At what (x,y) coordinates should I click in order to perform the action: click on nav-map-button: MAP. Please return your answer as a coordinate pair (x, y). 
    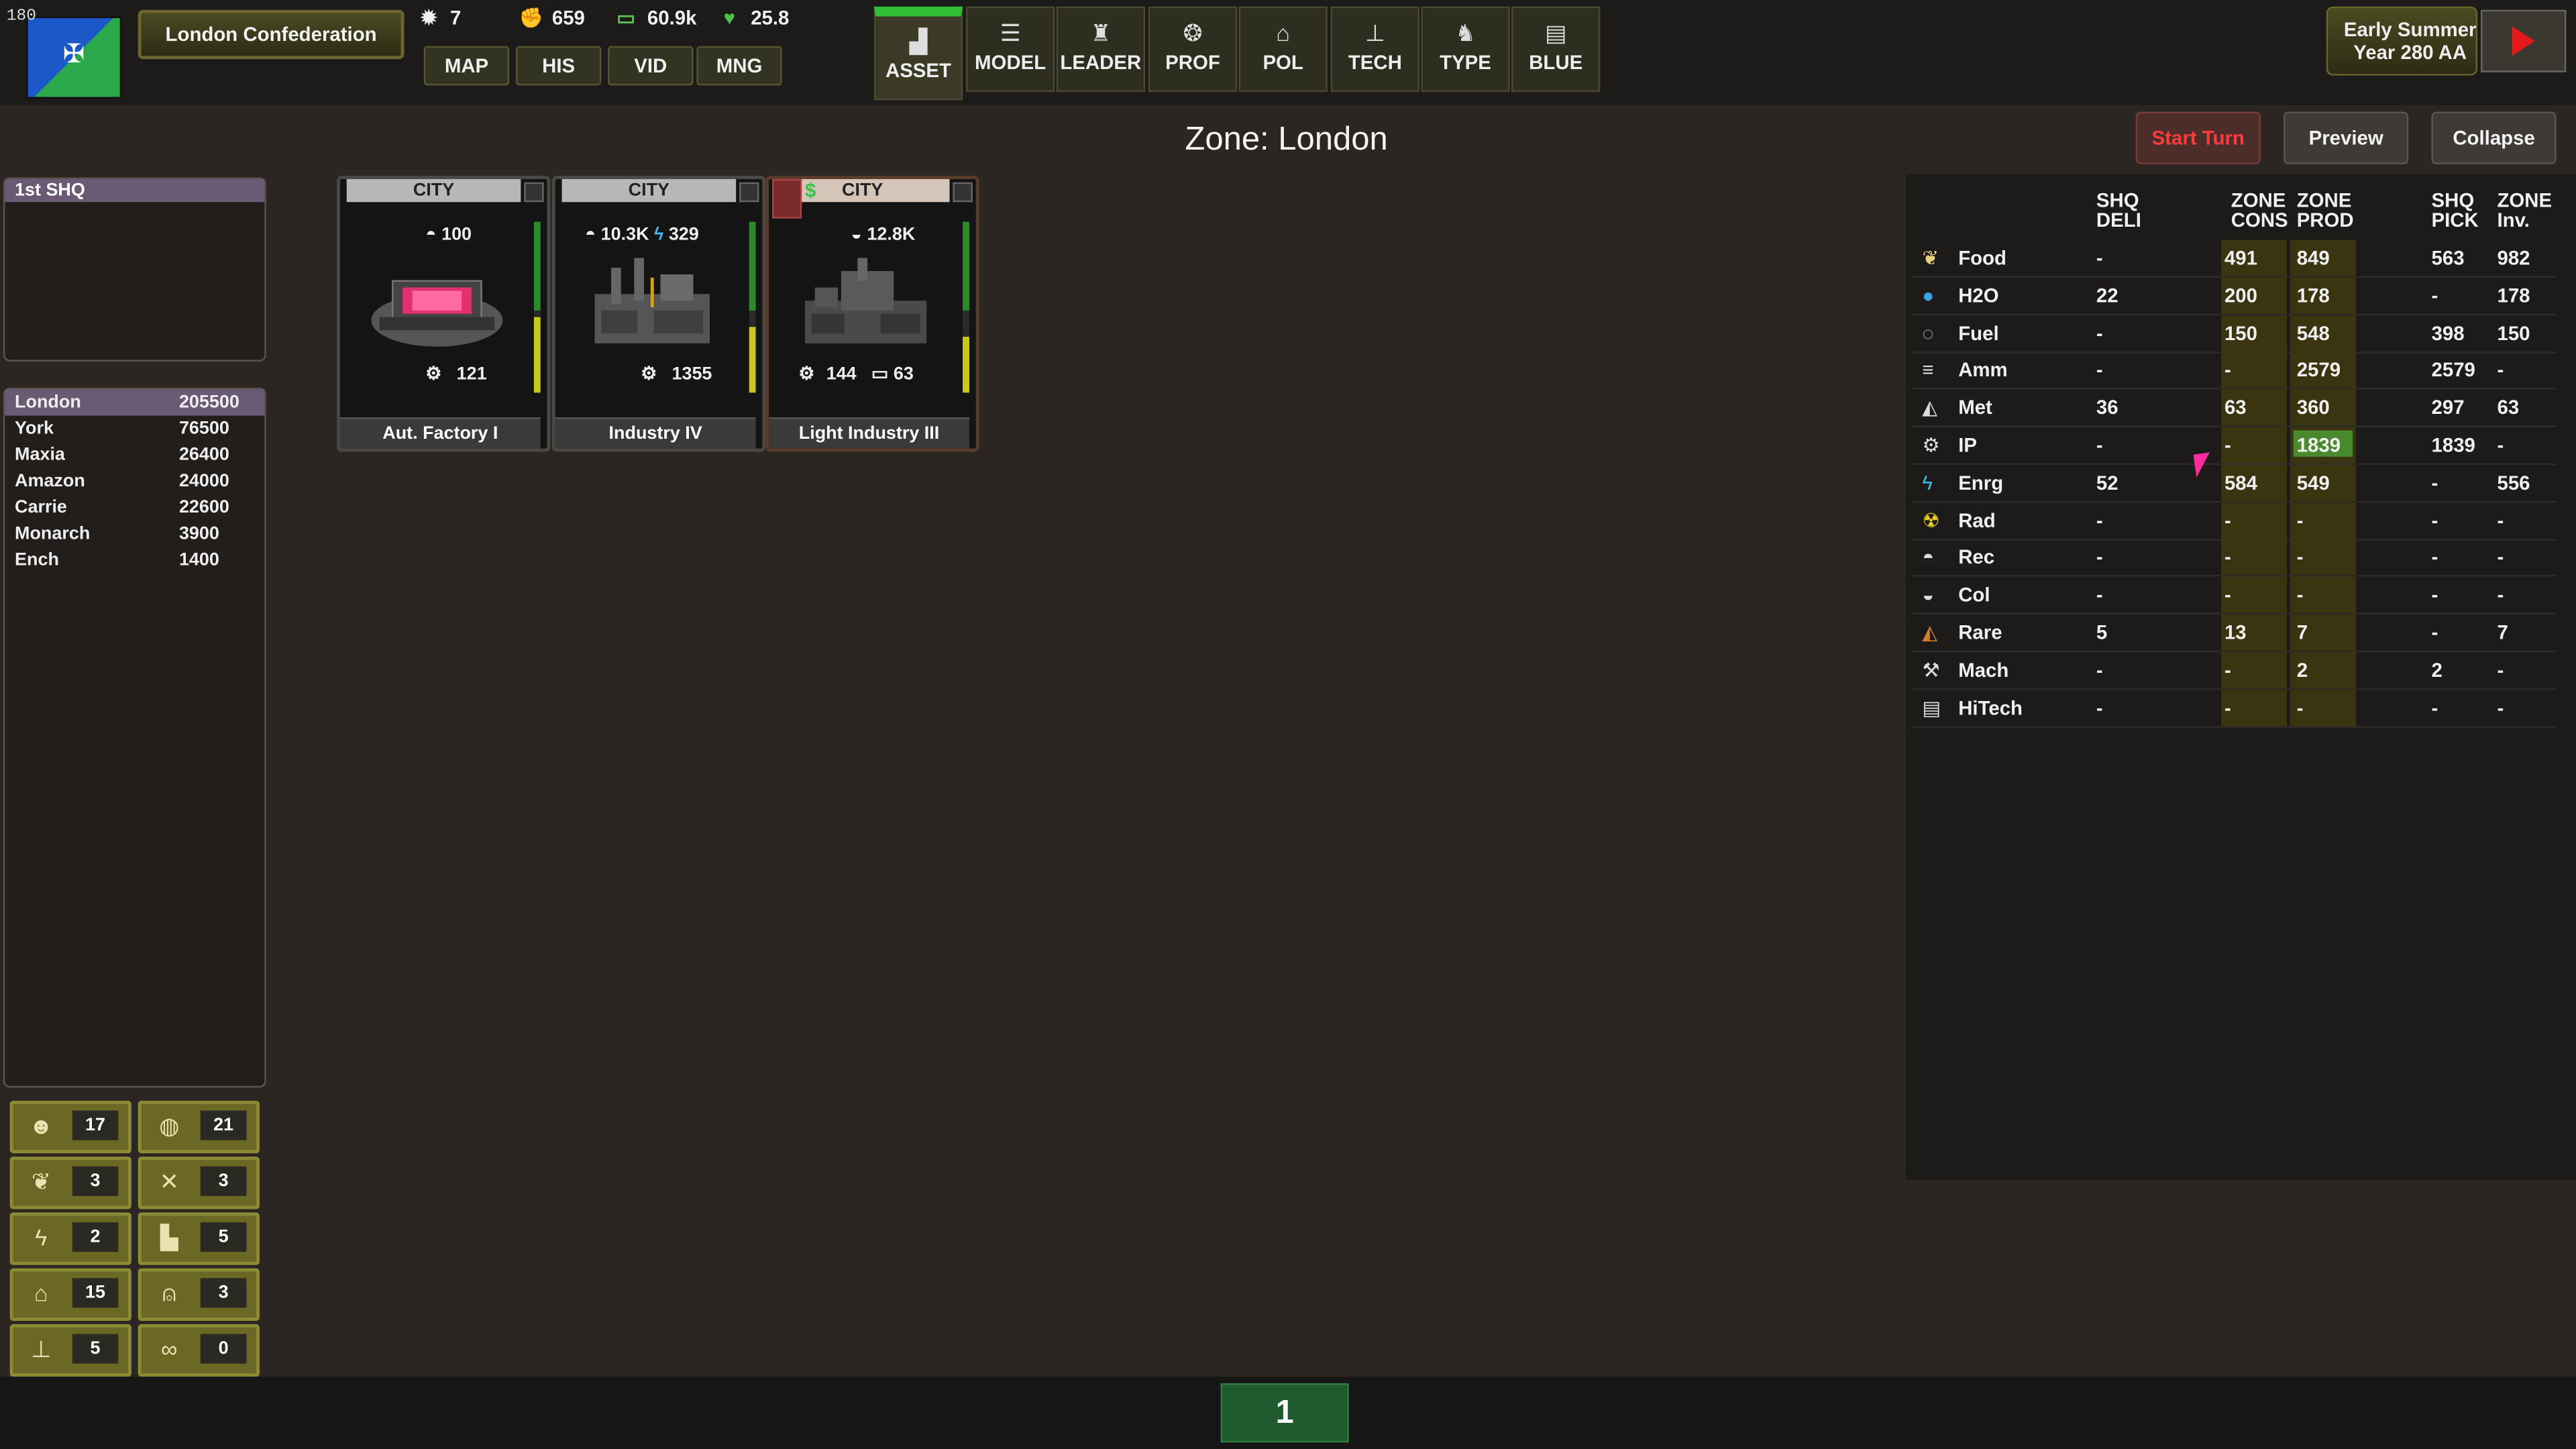
    Looking at the image, I should click on (466, 66).